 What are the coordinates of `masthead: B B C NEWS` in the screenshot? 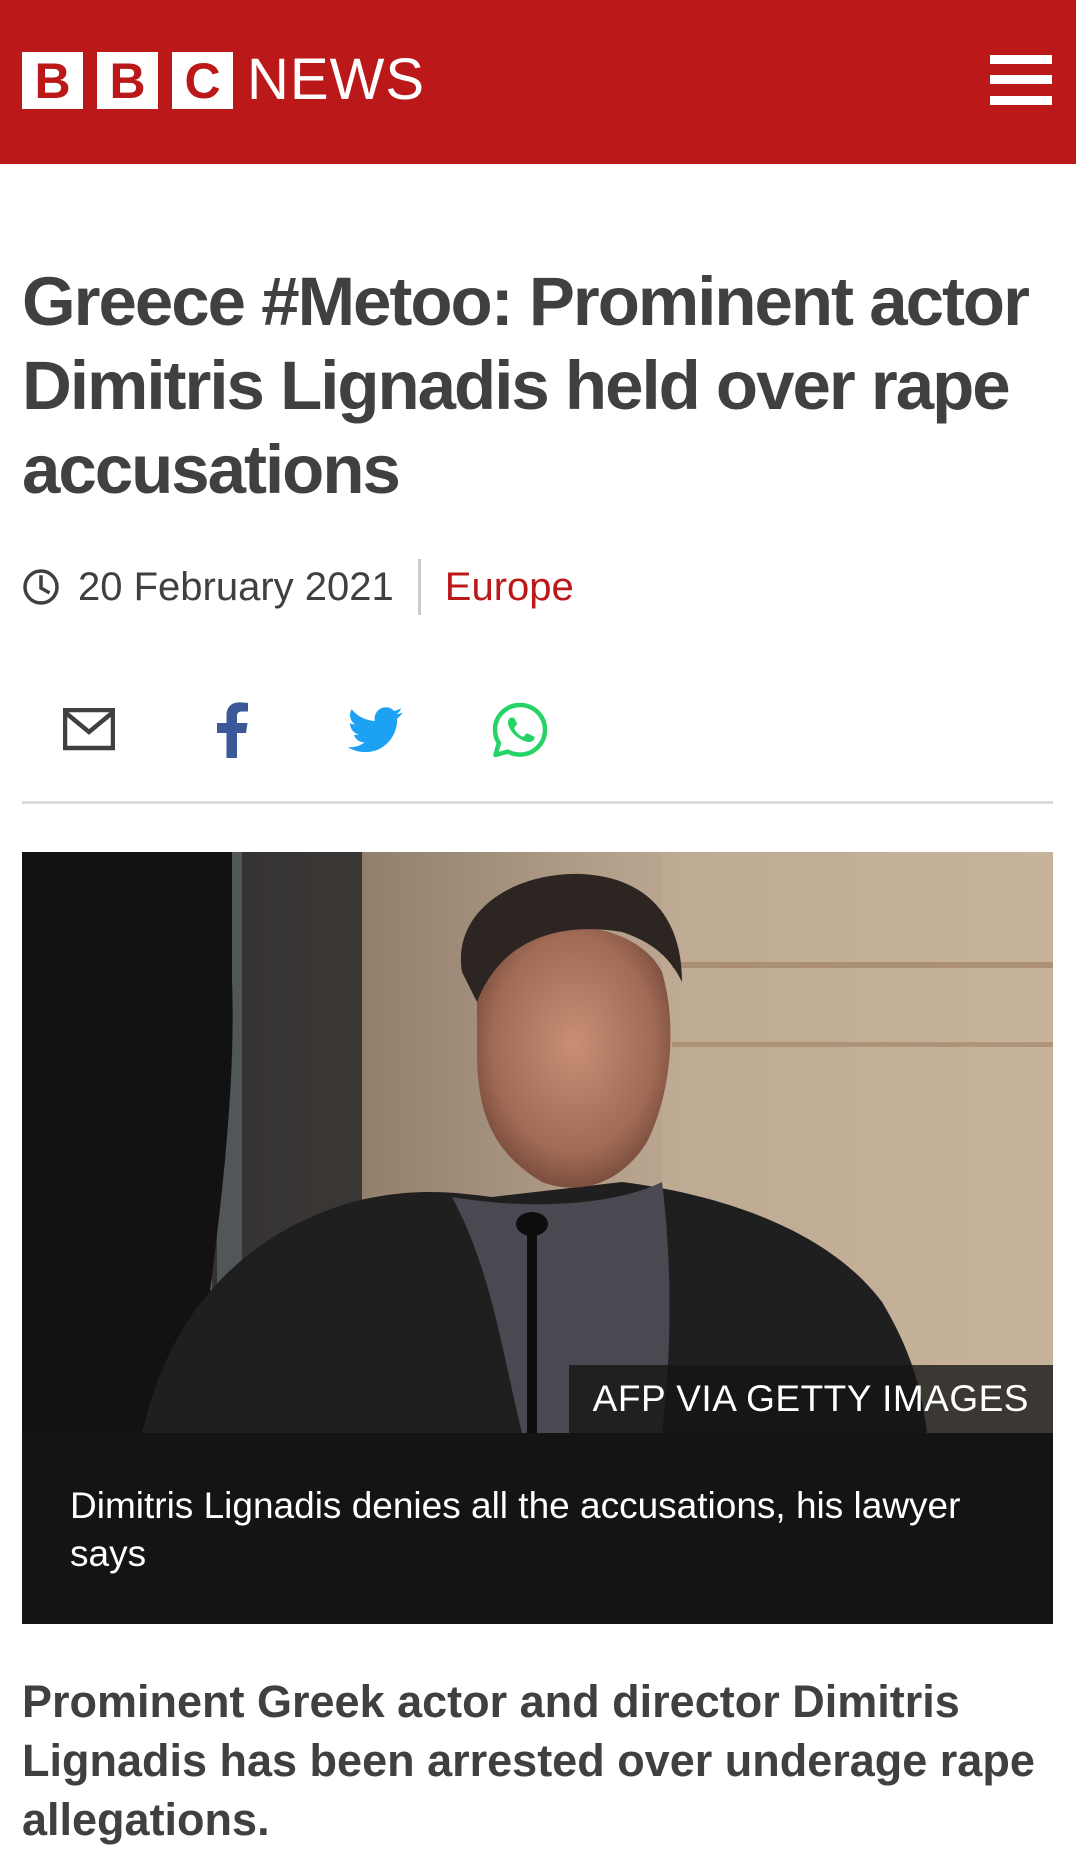 It's located at (538, 82).